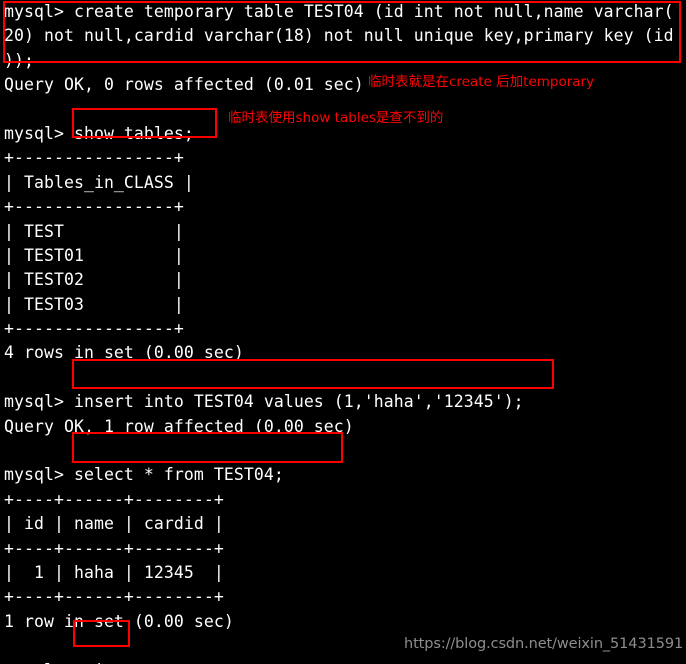  What do you see at coordinates (99, 182) in the screenshot?
I see `terminal-line-table-header: | Tables_in_CLASS |` at bounding box center [99, 182].